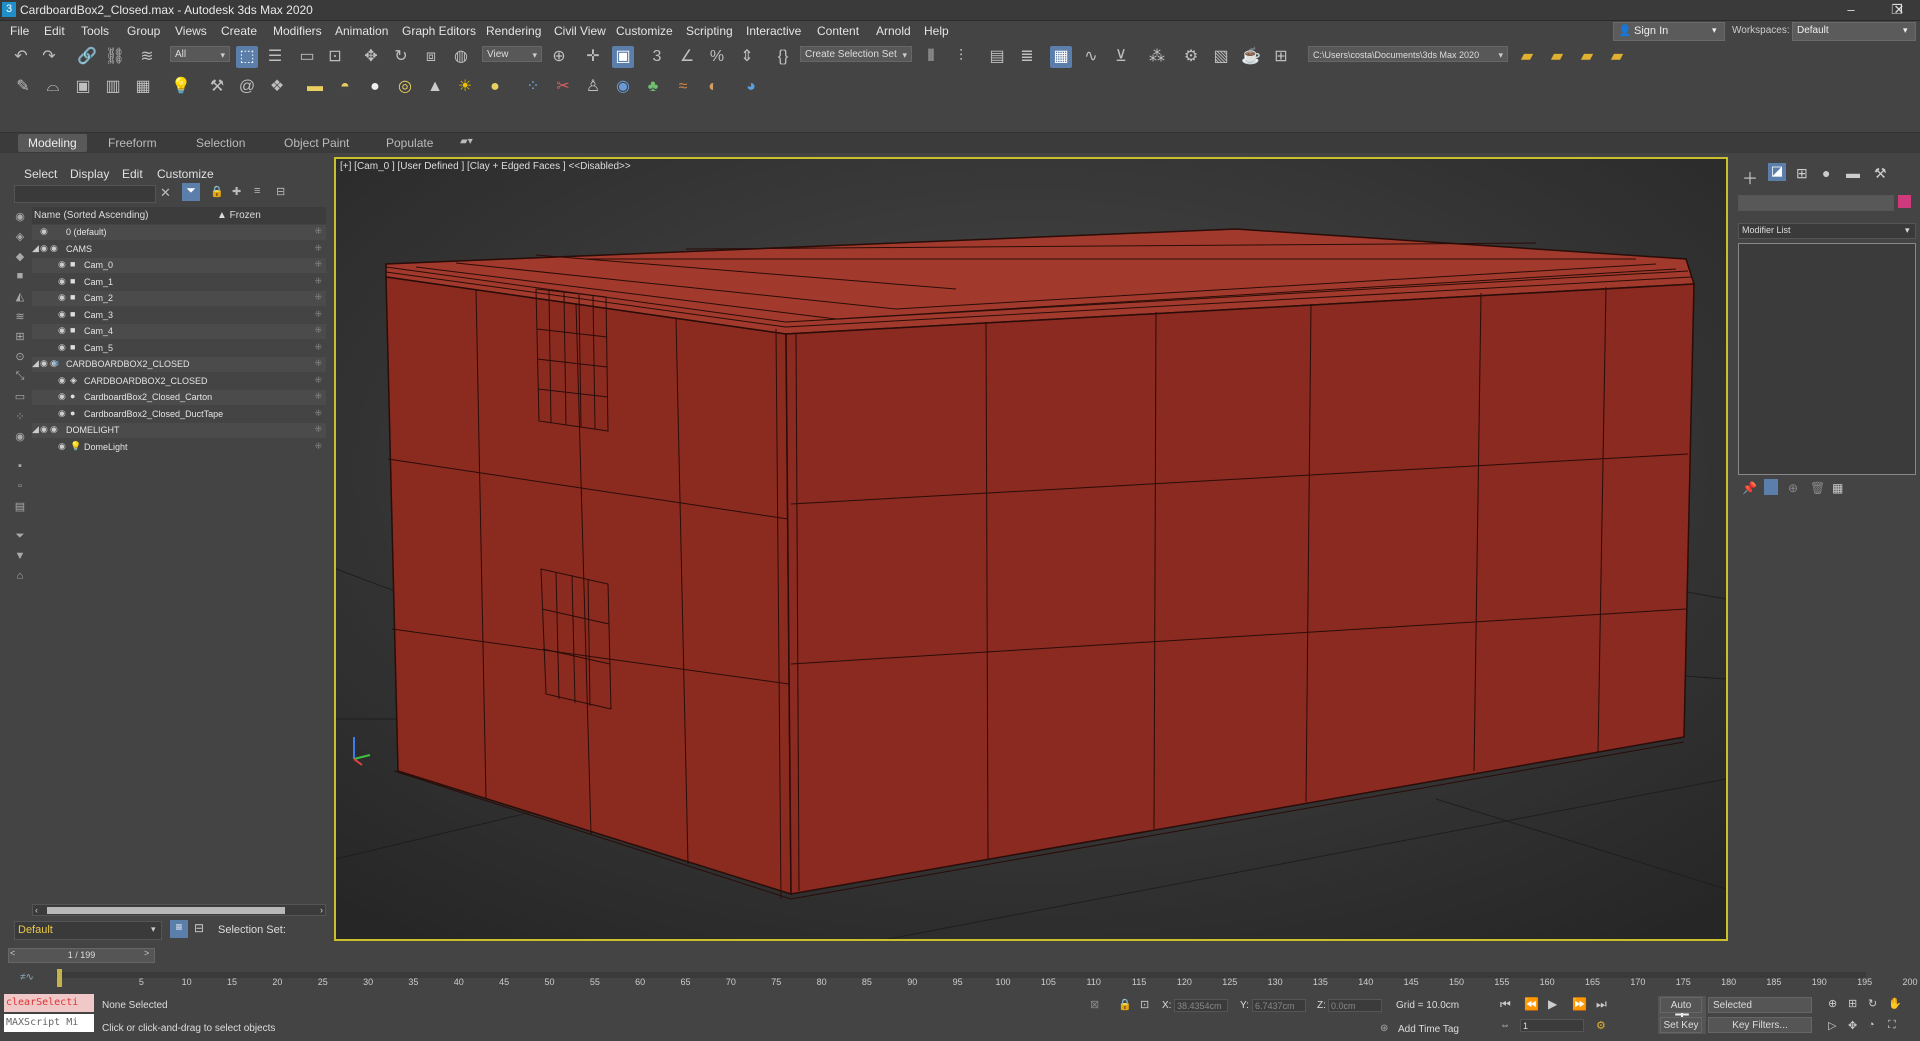 The image size is (1920, 1041). I want to click on close-button: ✕, so click(1898, 10).